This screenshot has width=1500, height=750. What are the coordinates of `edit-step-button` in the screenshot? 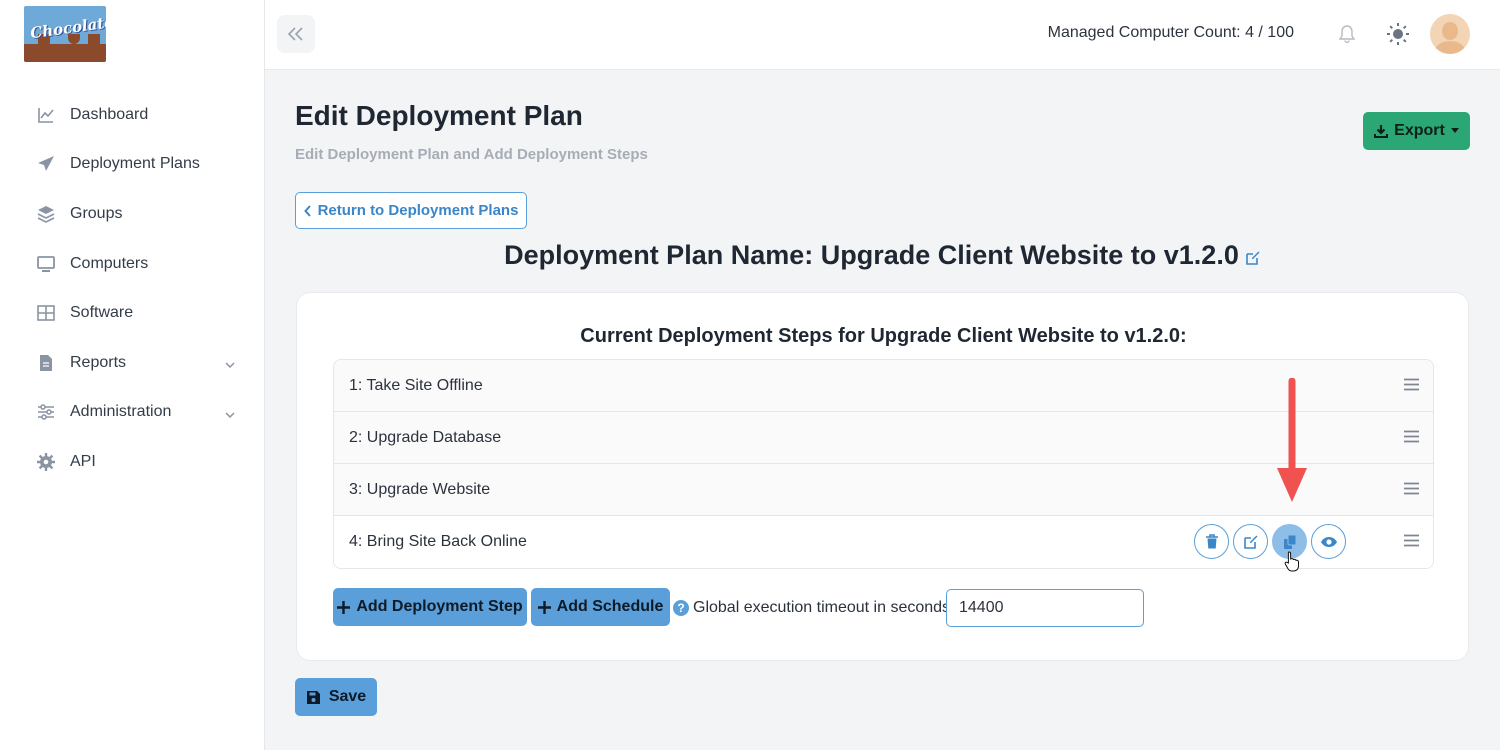 It's located at (1250, 541).